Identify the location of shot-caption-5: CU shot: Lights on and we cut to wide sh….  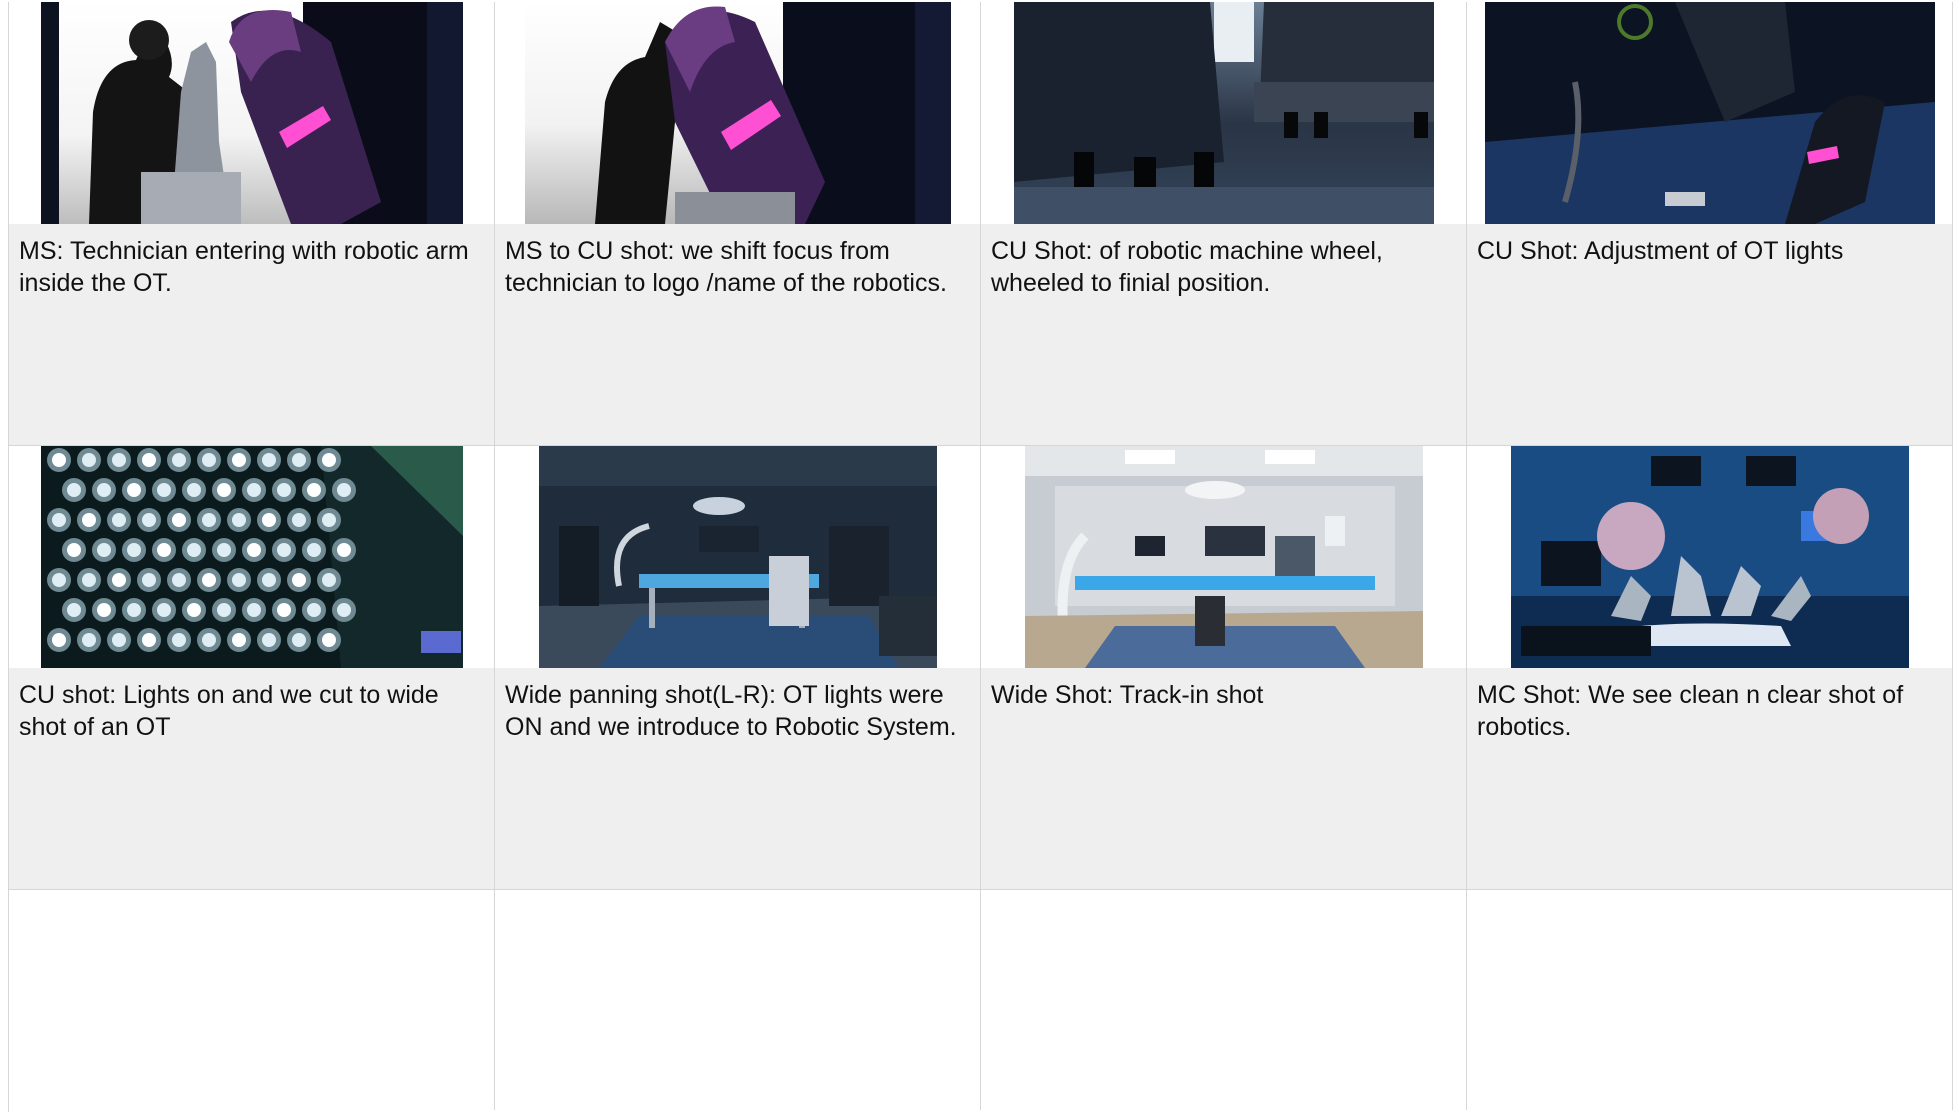
(252, 779).